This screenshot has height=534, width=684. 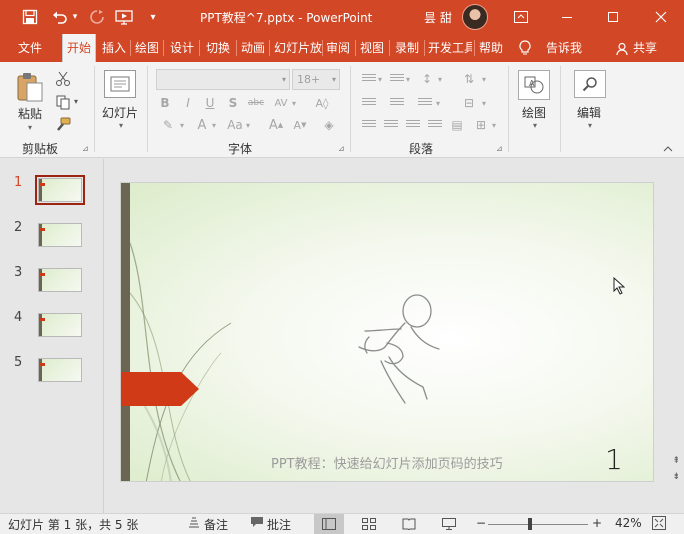 I want to click on paste-icon, so click(x=30, y=87).